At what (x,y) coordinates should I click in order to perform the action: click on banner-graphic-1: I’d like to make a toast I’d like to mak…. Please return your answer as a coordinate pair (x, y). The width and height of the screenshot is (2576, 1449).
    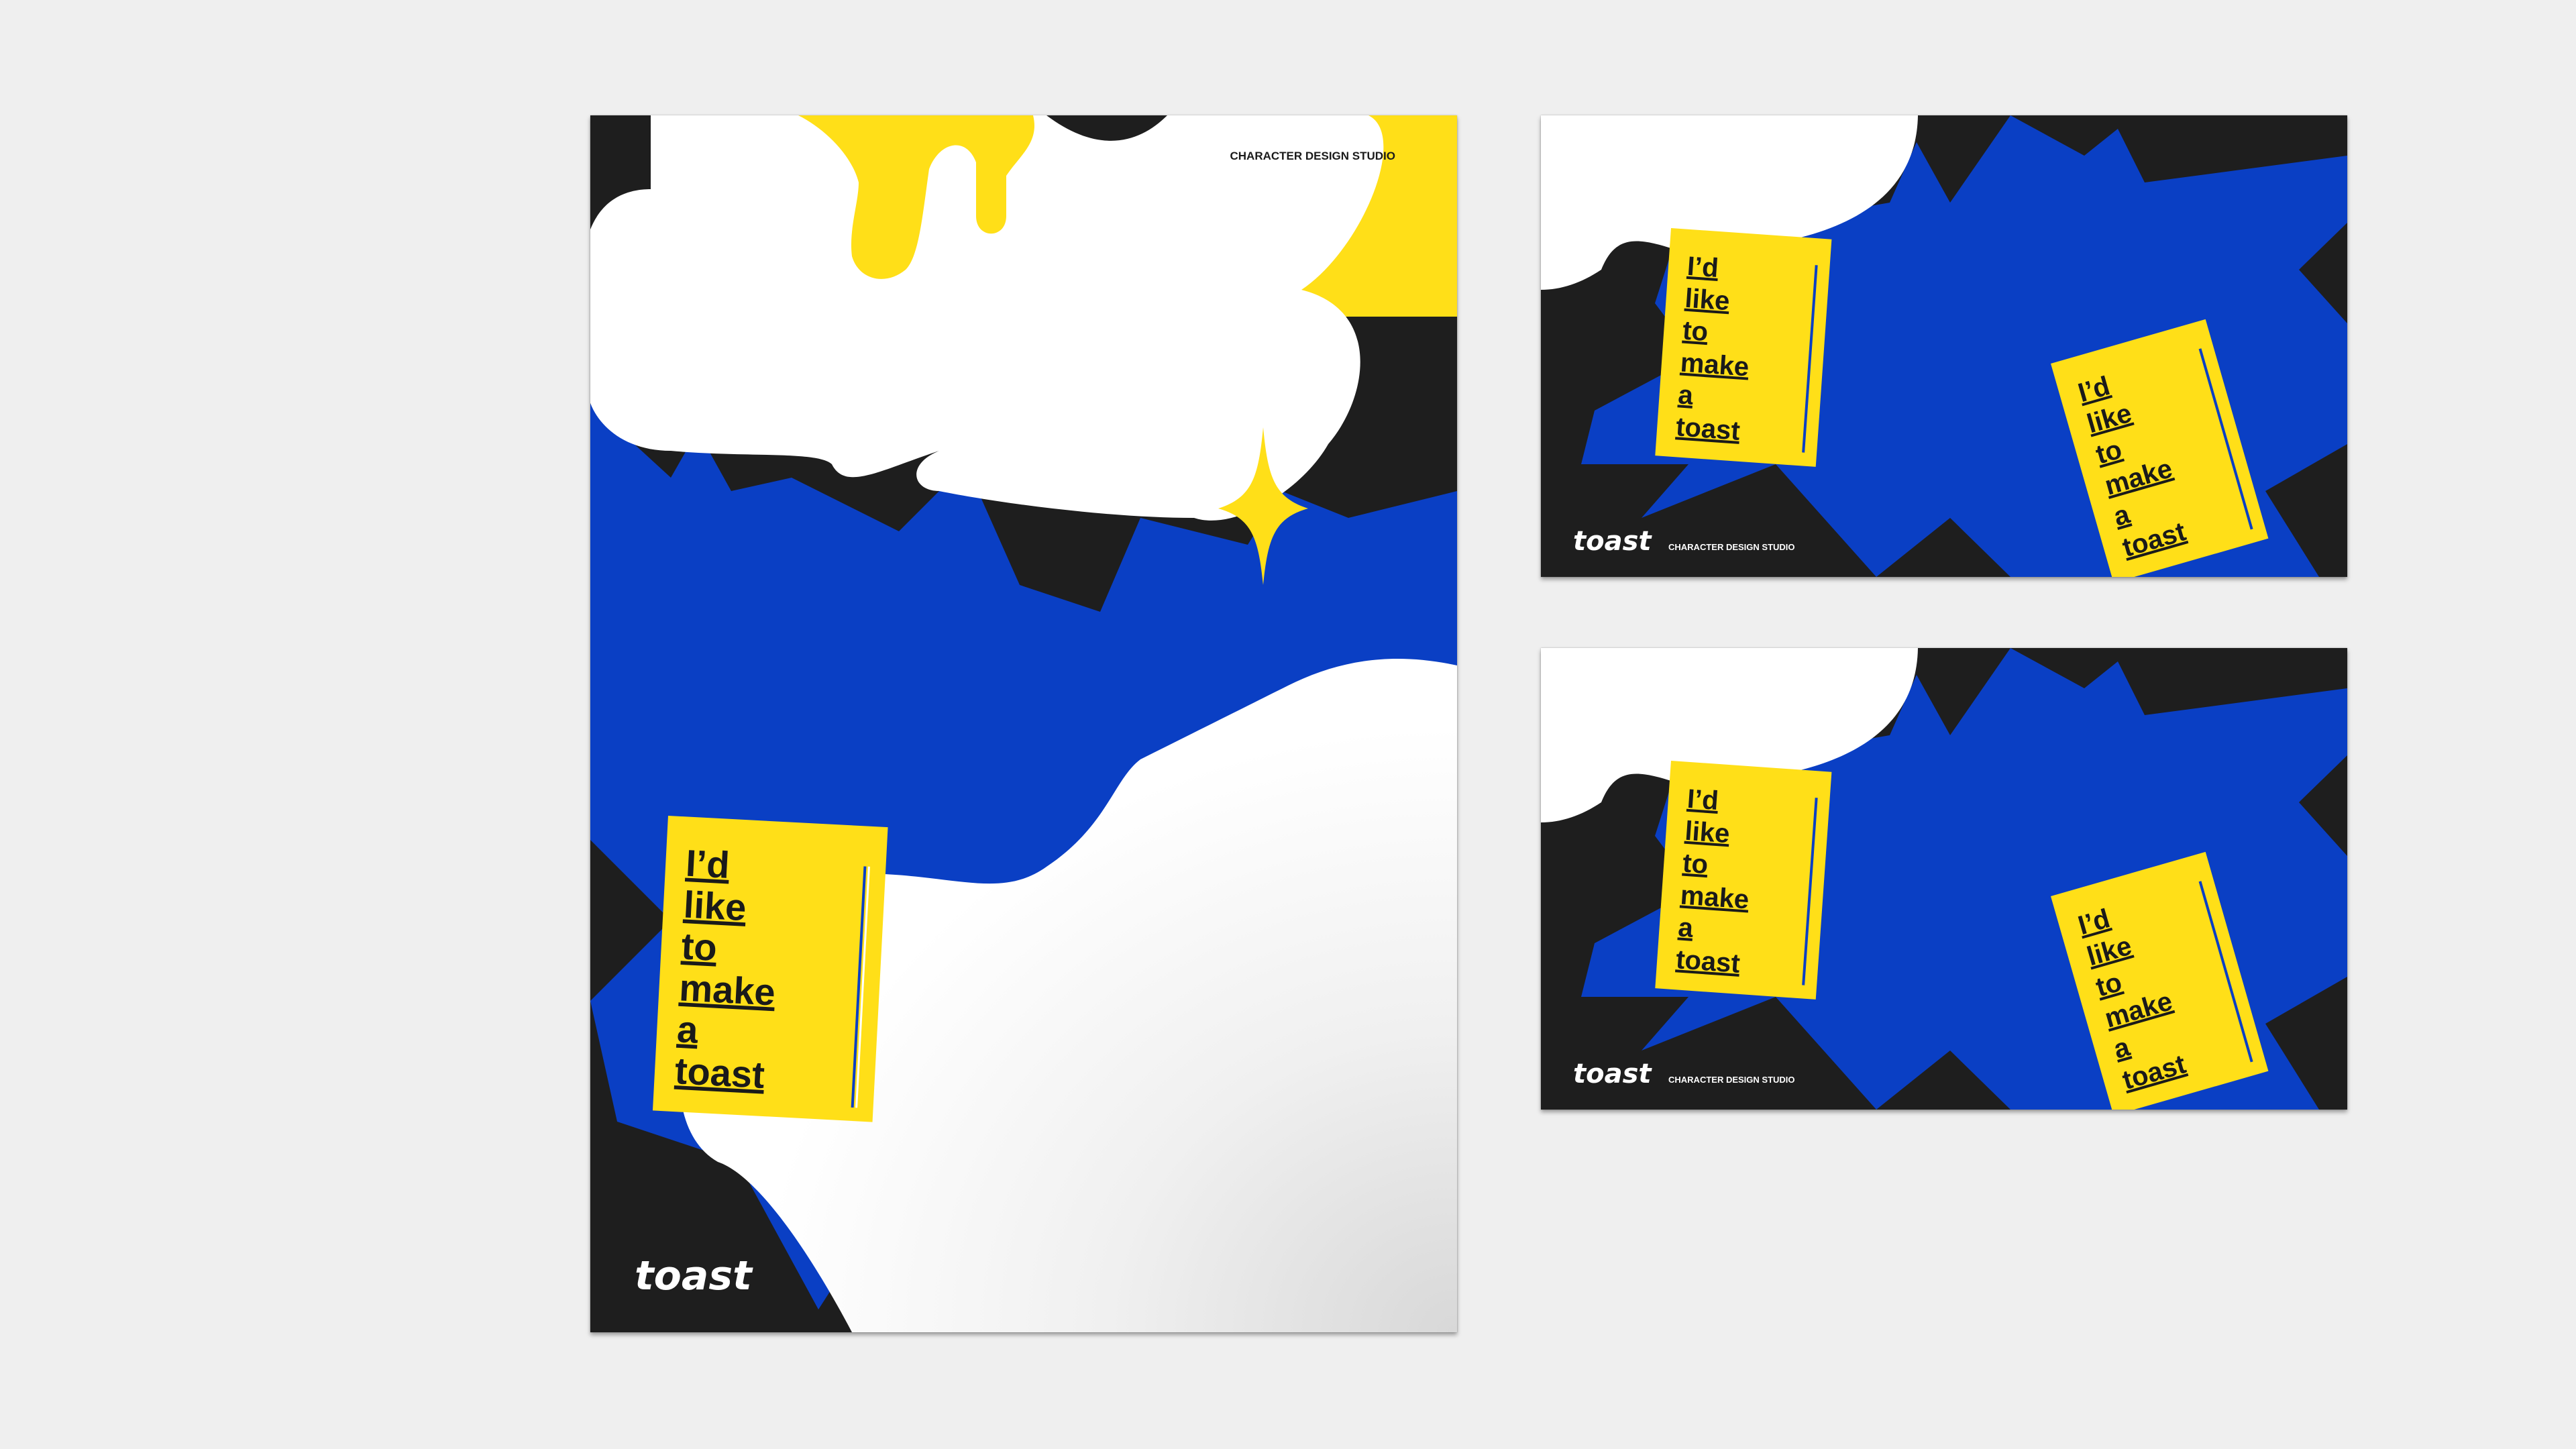
    Looking at the image, I should click on (1944, 346).